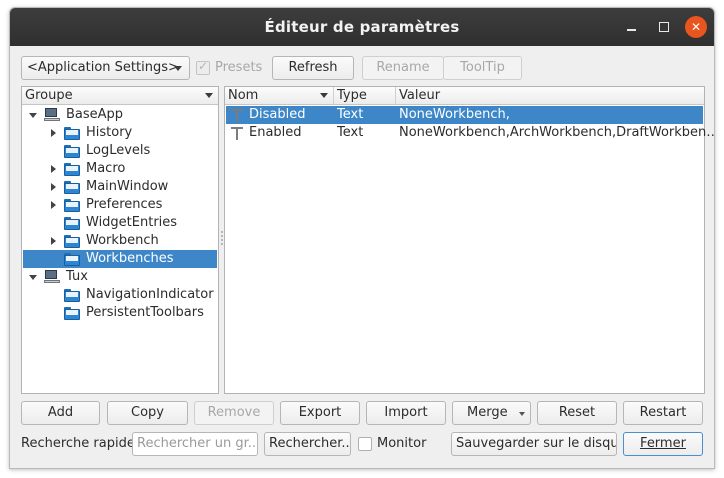 This screenshot has height=478, width=724. Describe the element at coordinates (550, 96) in the screenshot. I see `column-header-value: Valeur` at that location.